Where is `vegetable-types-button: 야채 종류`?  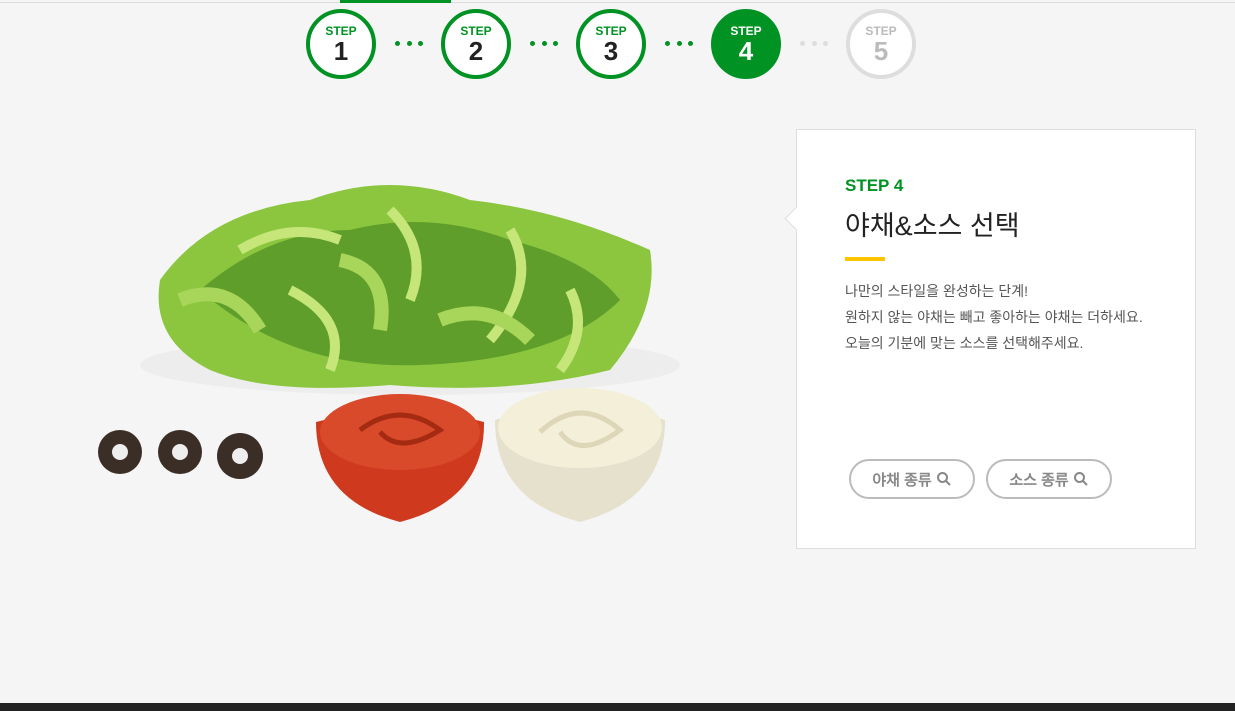
vegetable-types-button: 야채 종류 is located at coordinates (912, 479).